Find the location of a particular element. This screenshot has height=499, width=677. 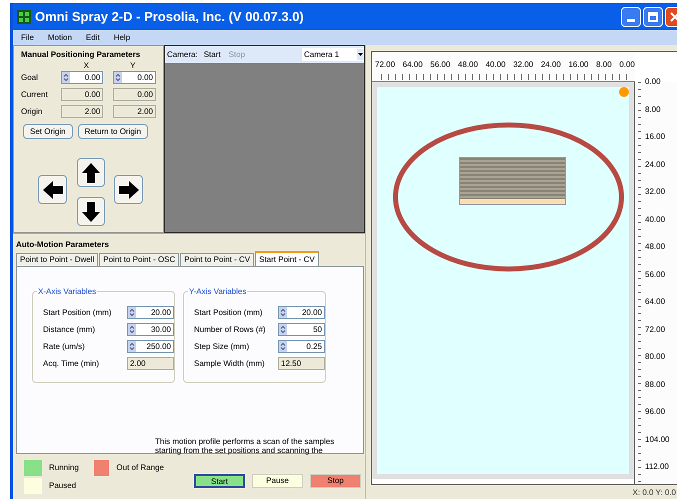

readonly-field: 12.50 is located at coordinates (301, 363).